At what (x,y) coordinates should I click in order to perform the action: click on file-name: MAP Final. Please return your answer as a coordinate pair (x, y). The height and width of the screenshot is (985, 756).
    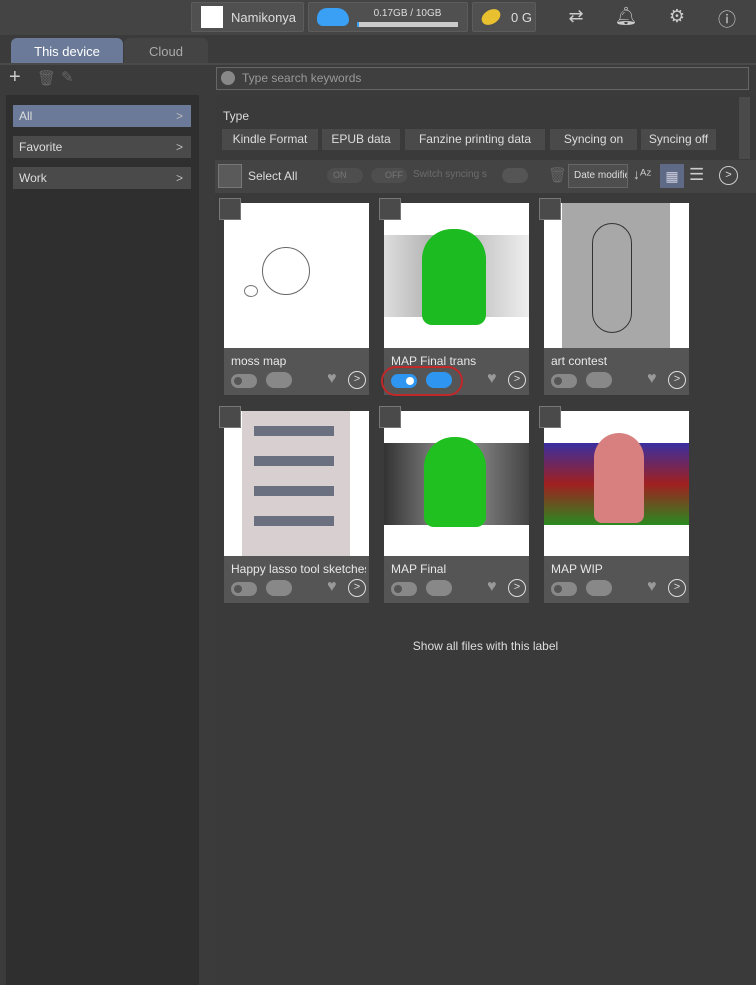
    Looking at the image, I should click on (419, 569).